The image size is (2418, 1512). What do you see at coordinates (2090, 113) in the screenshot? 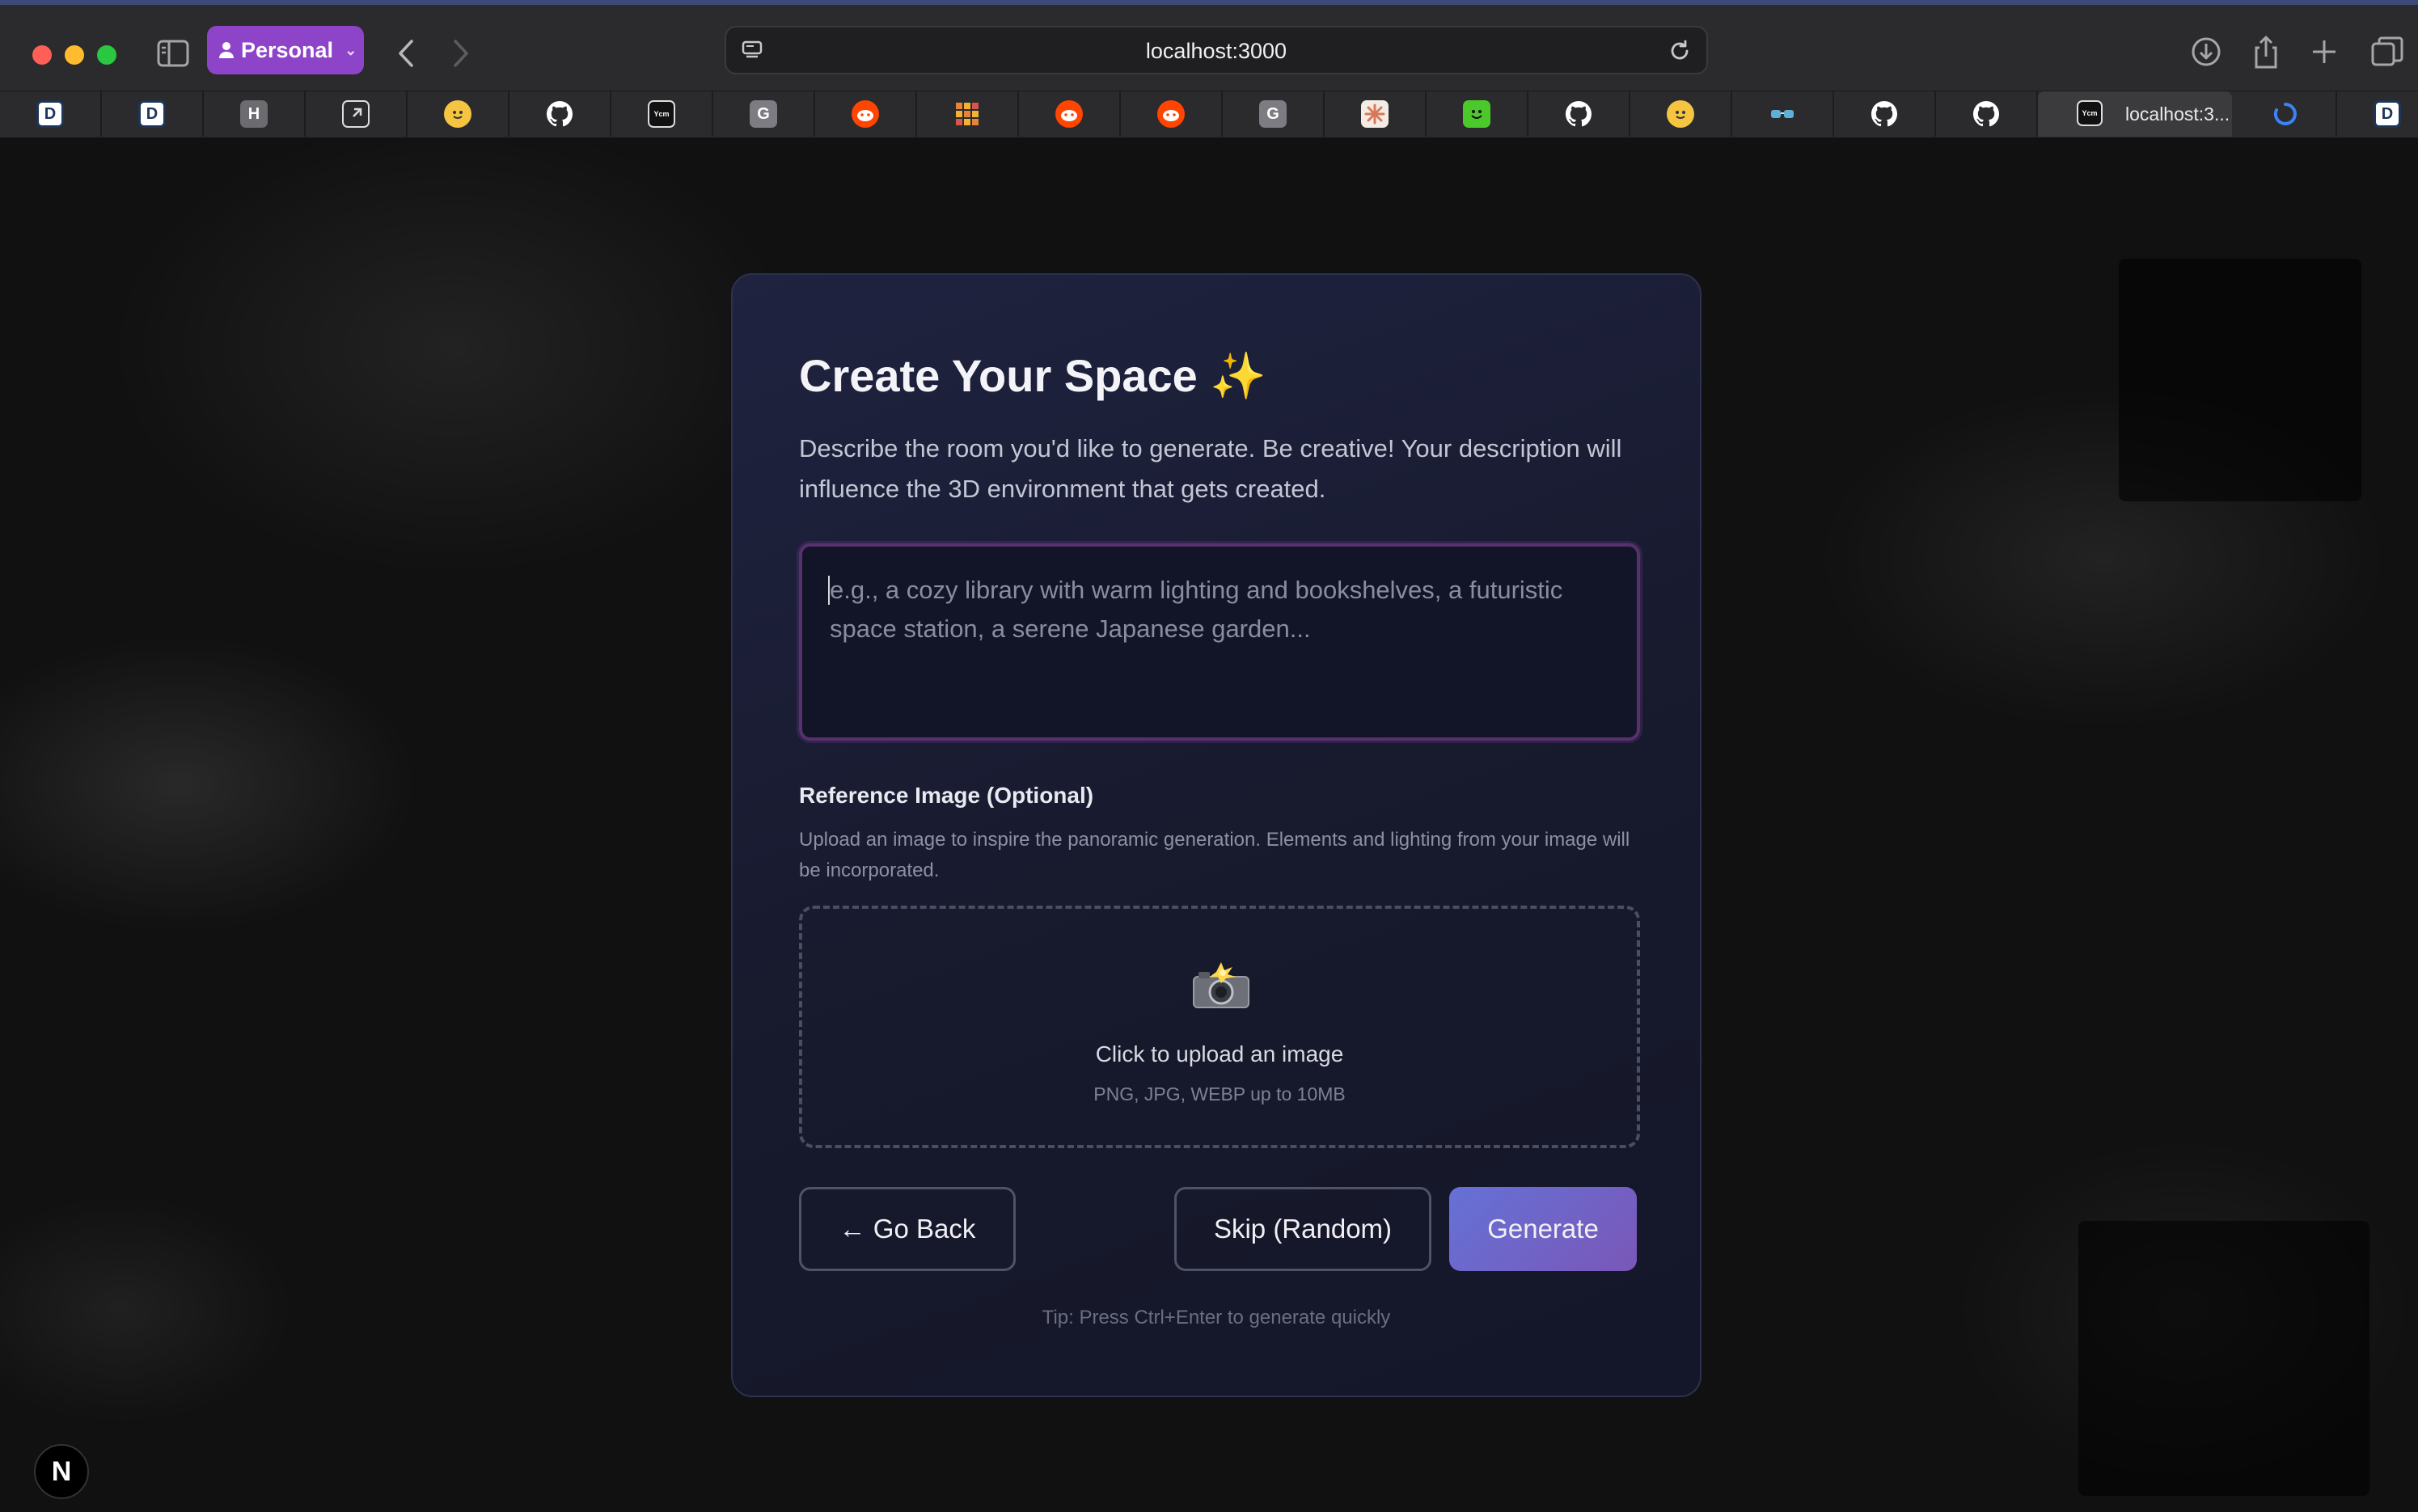
I see `site-favicon: Ycm` at bounding box center [2090, 113].